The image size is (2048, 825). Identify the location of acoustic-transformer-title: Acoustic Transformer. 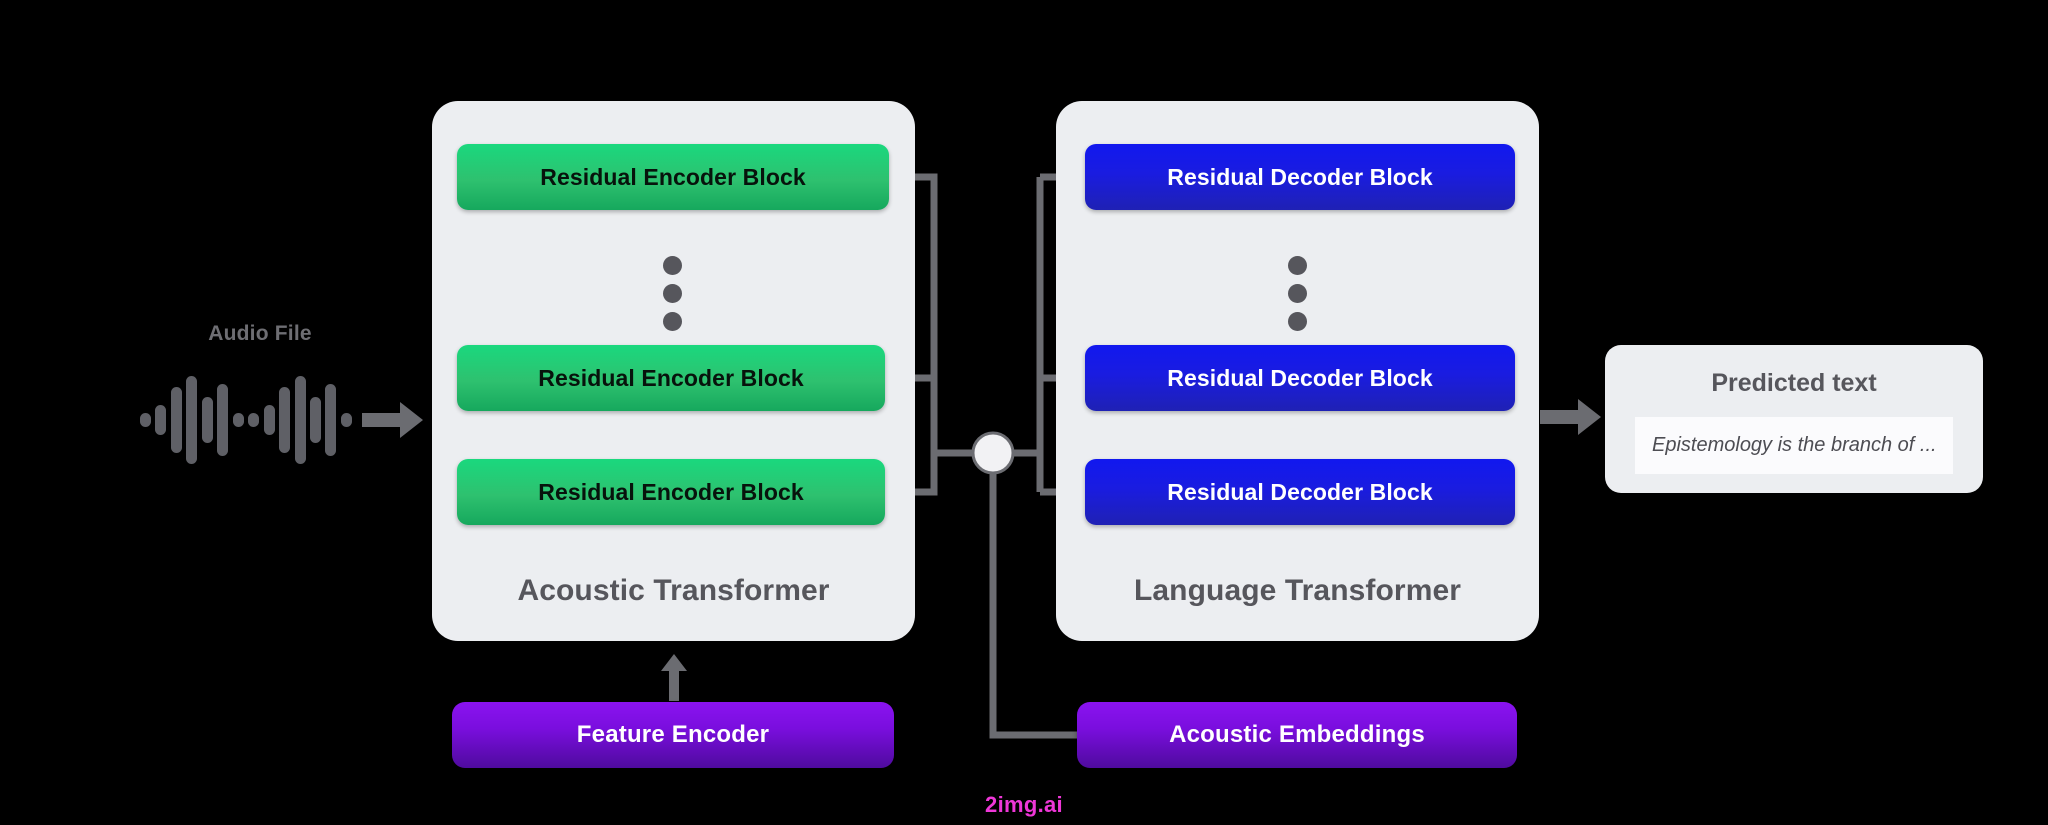
(673, 590).